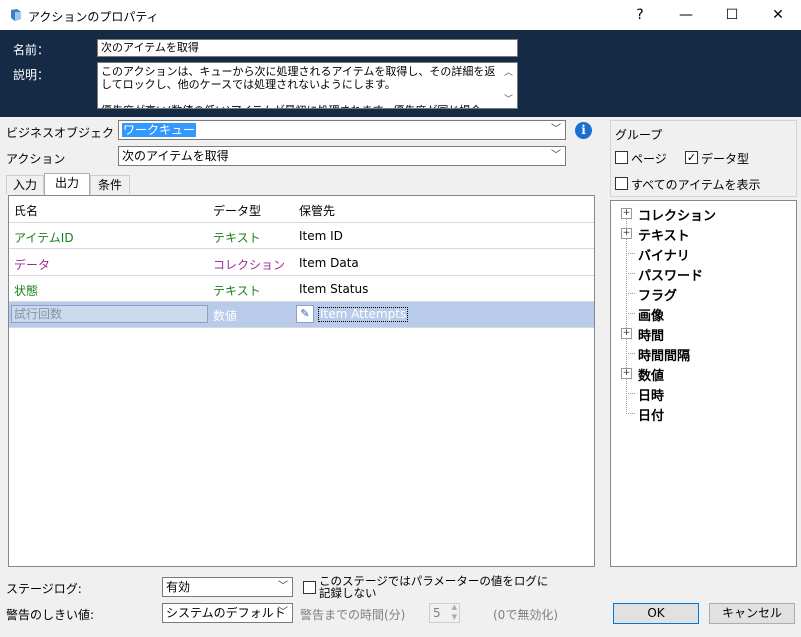  I want to click on tree-node: 日付, so click(701, 414).